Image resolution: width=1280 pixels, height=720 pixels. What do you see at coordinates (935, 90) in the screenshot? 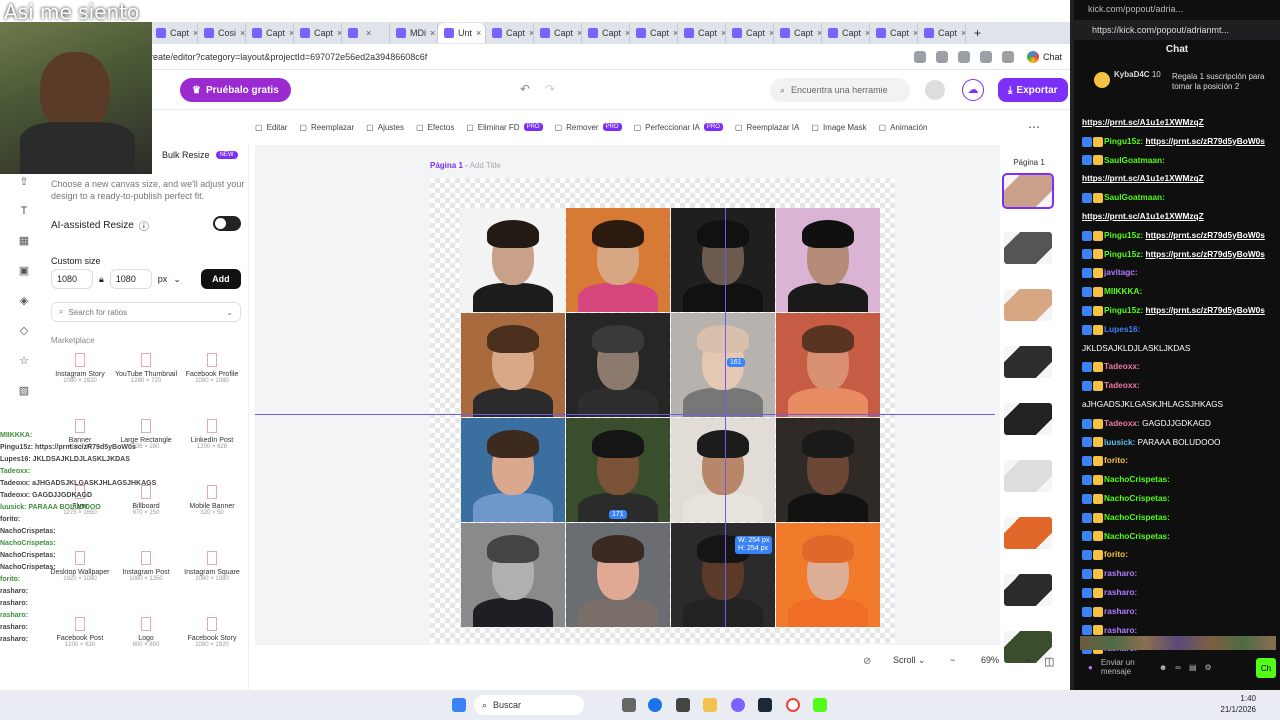
I see `avatar` at bounding box center [935, 90].